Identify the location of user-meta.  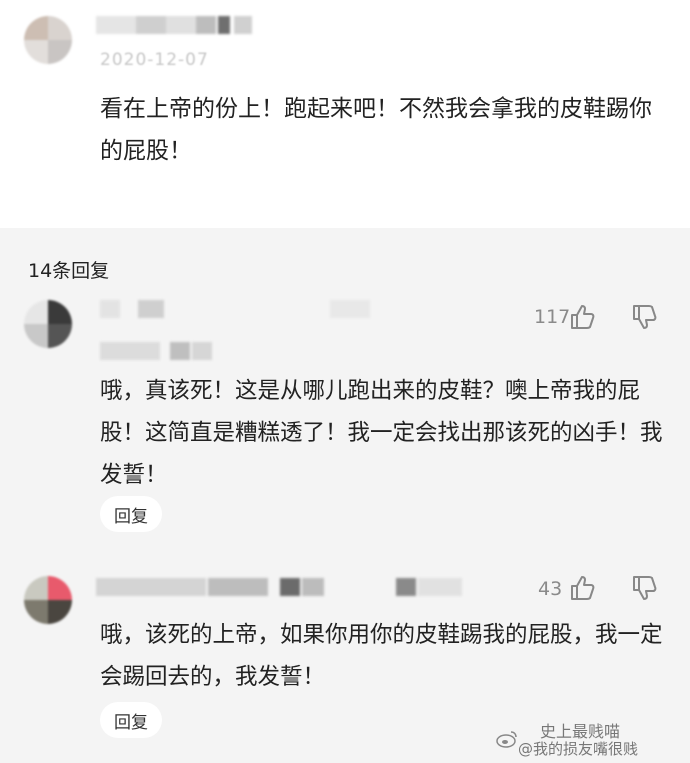
(165, 351).